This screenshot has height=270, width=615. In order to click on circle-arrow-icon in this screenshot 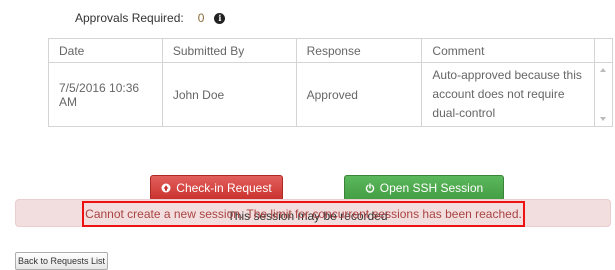, I will do `click(166, 188)`.